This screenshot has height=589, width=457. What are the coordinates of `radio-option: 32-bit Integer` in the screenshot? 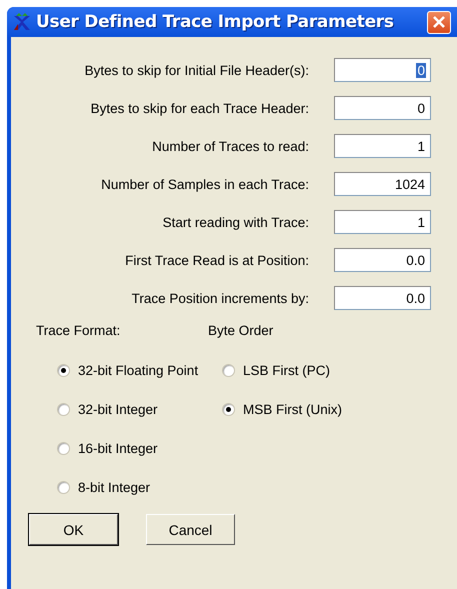 It's located at (107, 409).